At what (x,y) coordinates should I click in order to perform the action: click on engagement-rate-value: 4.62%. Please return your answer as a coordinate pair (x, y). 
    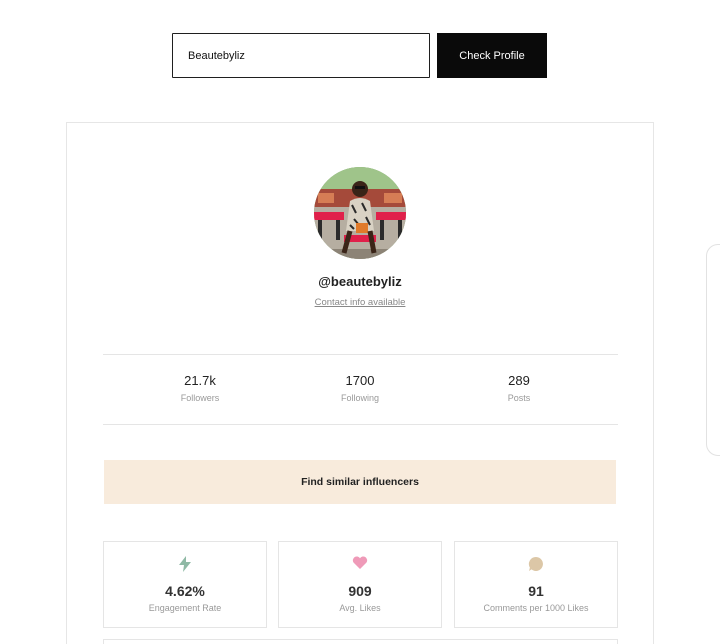
    Looking at the image, I should click on (185, 591).